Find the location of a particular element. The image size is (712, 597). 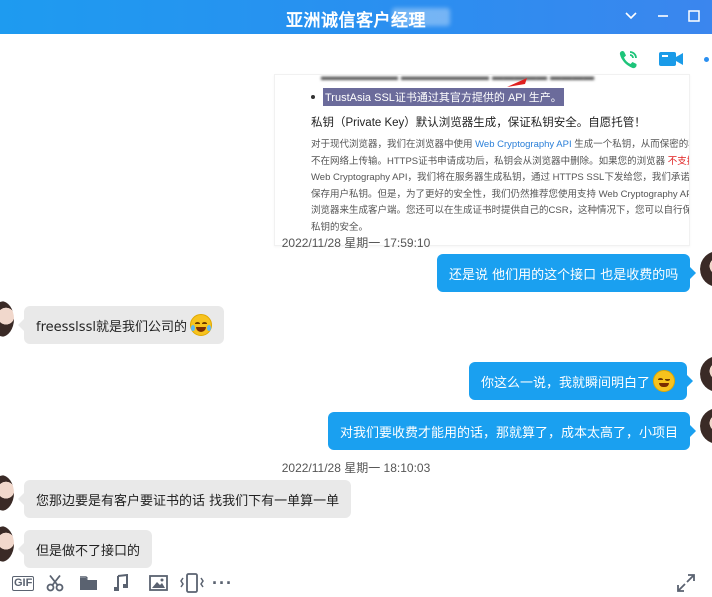

bullet-line: TrustAsia SSL证书通过其官方提供的 API 生产。 is located at coordinates (437, 97).